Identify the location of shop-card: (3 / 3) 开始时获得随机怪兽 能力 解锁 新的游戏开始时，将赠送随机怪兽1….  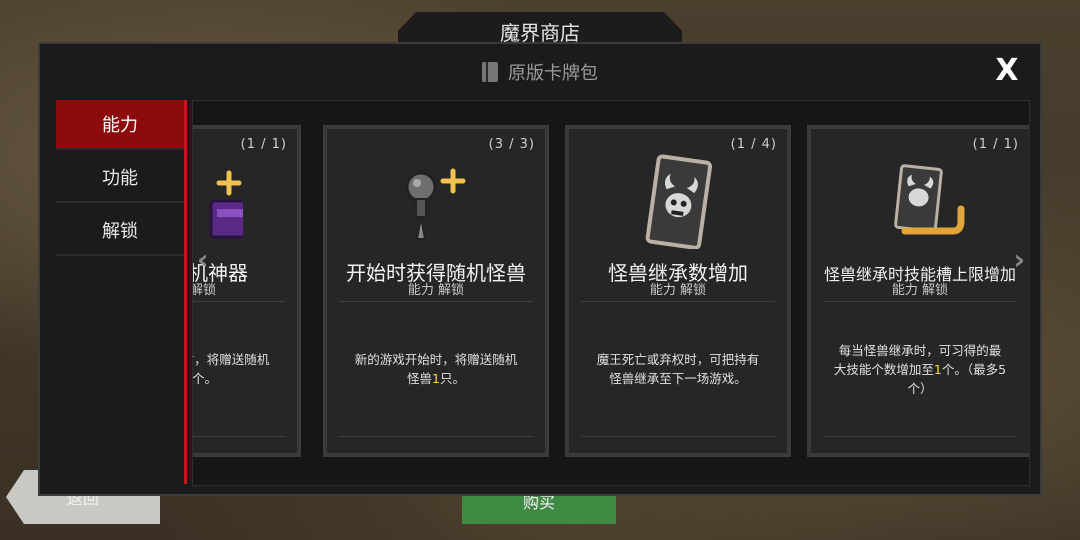
(436, 291).